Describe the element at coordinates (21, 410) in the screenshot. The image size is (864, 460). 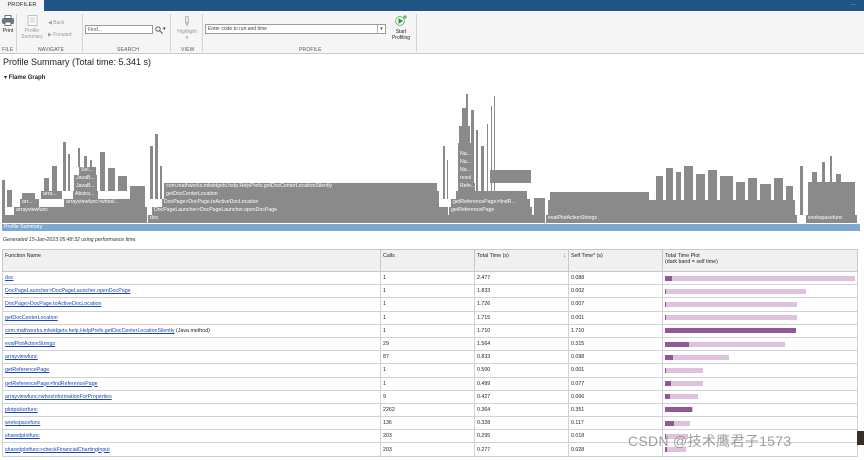
I see `function-link: plotpickerfunc` at that location.